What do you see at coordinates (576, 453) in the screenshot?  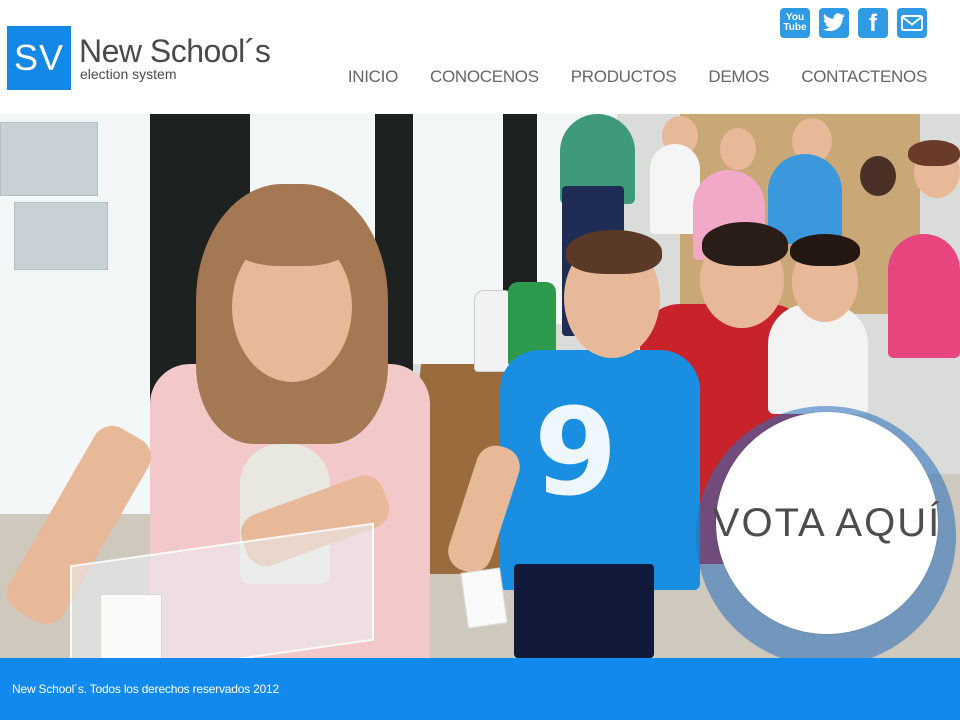 I see `shirt-number: 9` at bounding box center [576, 453].